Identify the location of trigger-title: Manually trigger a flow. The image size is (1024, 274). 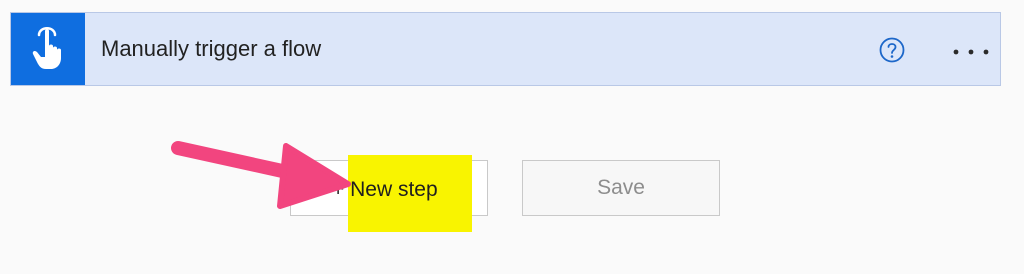
(211, 48).